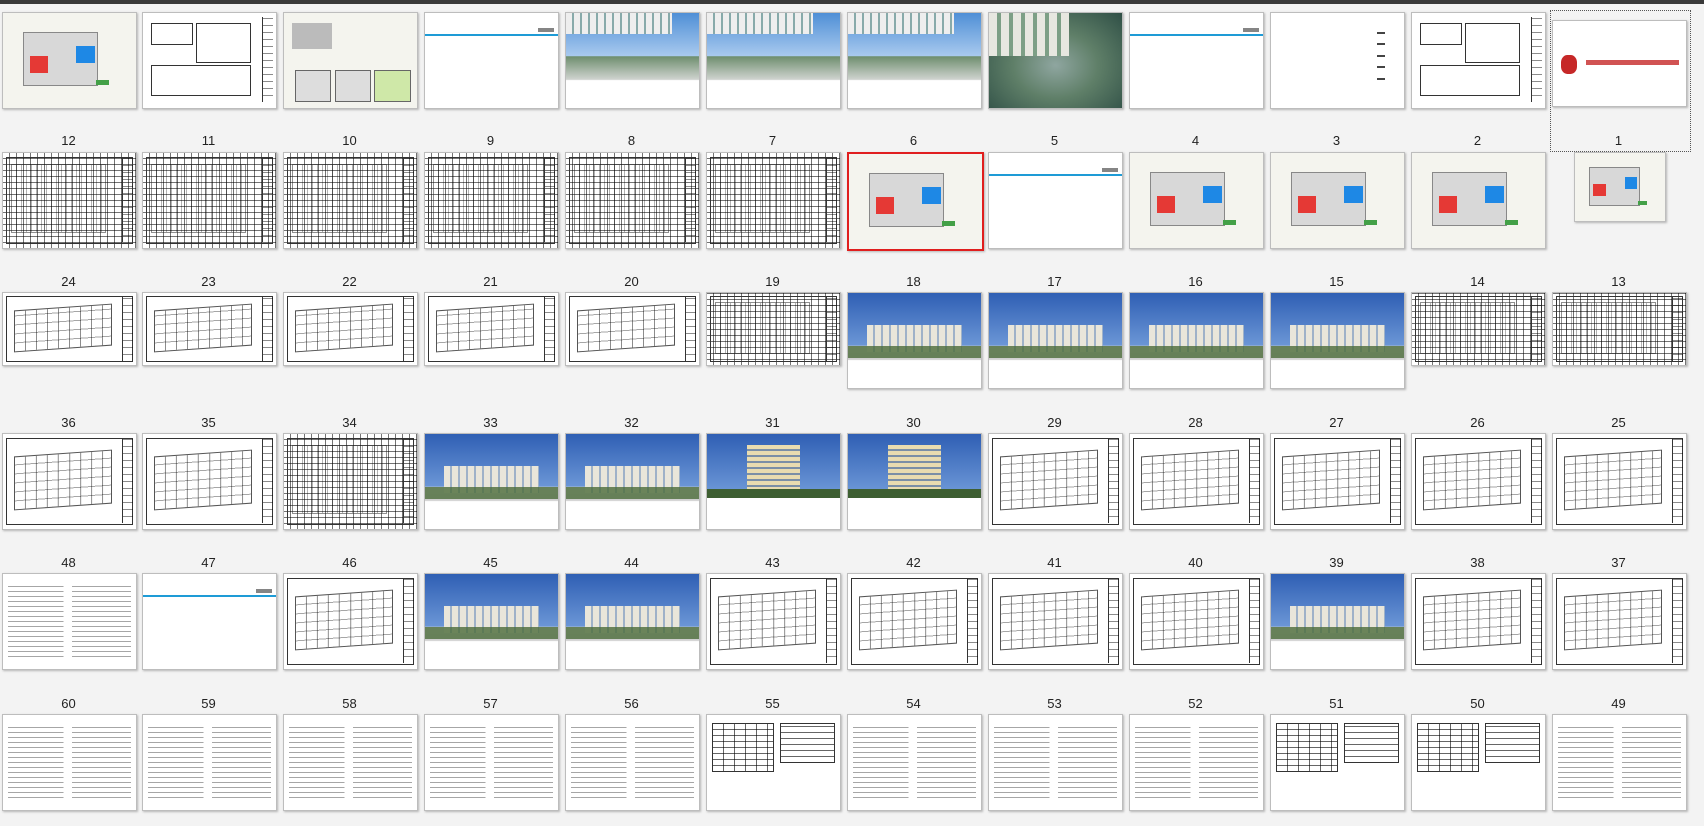 The width and height of the screenshot is (1704, 826). Describe the element at coordinates (913, 562) in the screenshot. I see `page-number-label: 42` at that location.